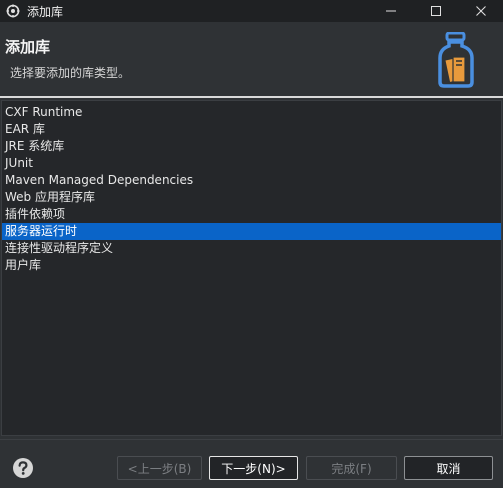 This screenshot has height=488, width=503. What do you see at coordinates (251, 112) in the screenshot?
I see `list-item-cxf-runtime: CXF Runtime` at bounding box center [251, 112].